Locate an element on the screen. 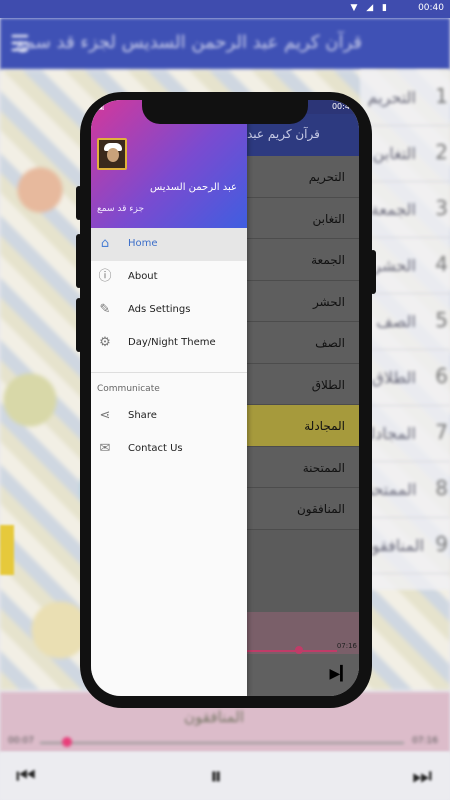 The width and height of the screenshot is (450, 800). background-row-number: 3 is located at coordinates (441, 208).